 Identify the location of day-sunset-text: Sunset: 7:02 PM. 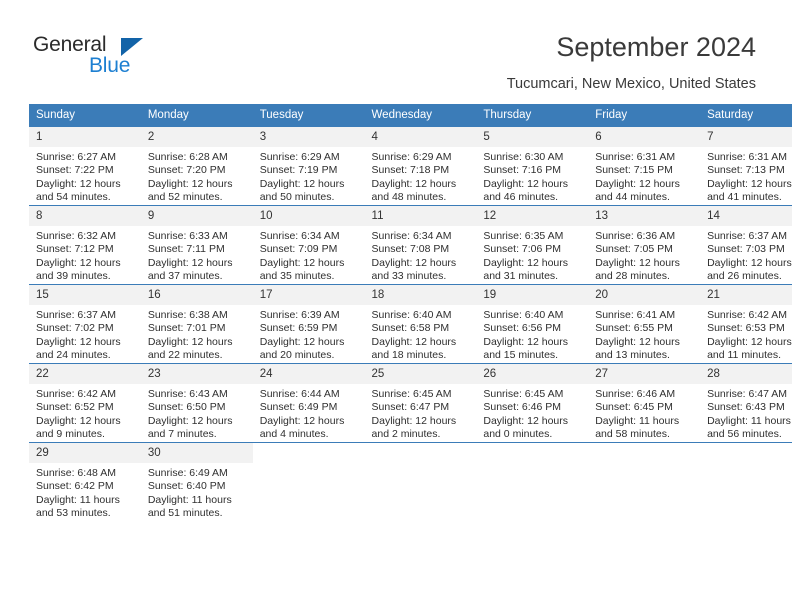
(75, 328).